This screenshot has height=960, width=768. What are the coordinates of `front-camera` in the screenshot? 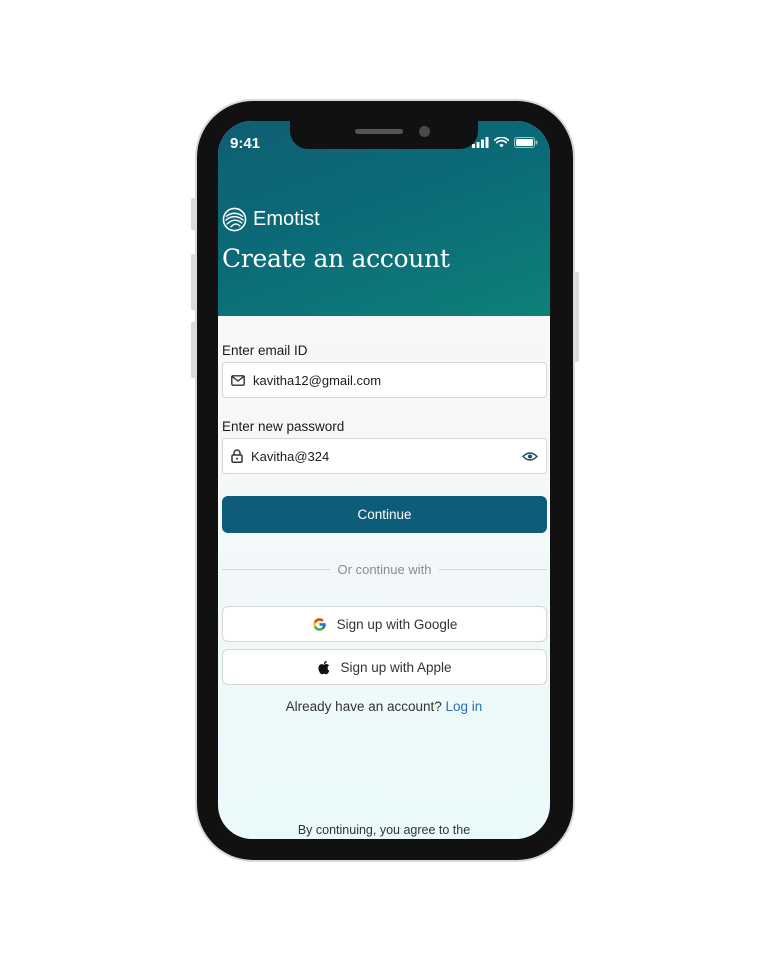 It's located at (424, 131).